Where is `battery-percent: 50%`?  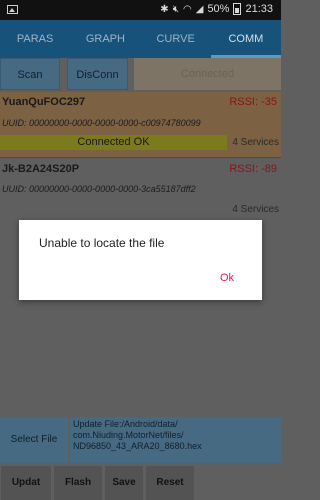
battery-percent: 50% is located at coordinates (218, 9).